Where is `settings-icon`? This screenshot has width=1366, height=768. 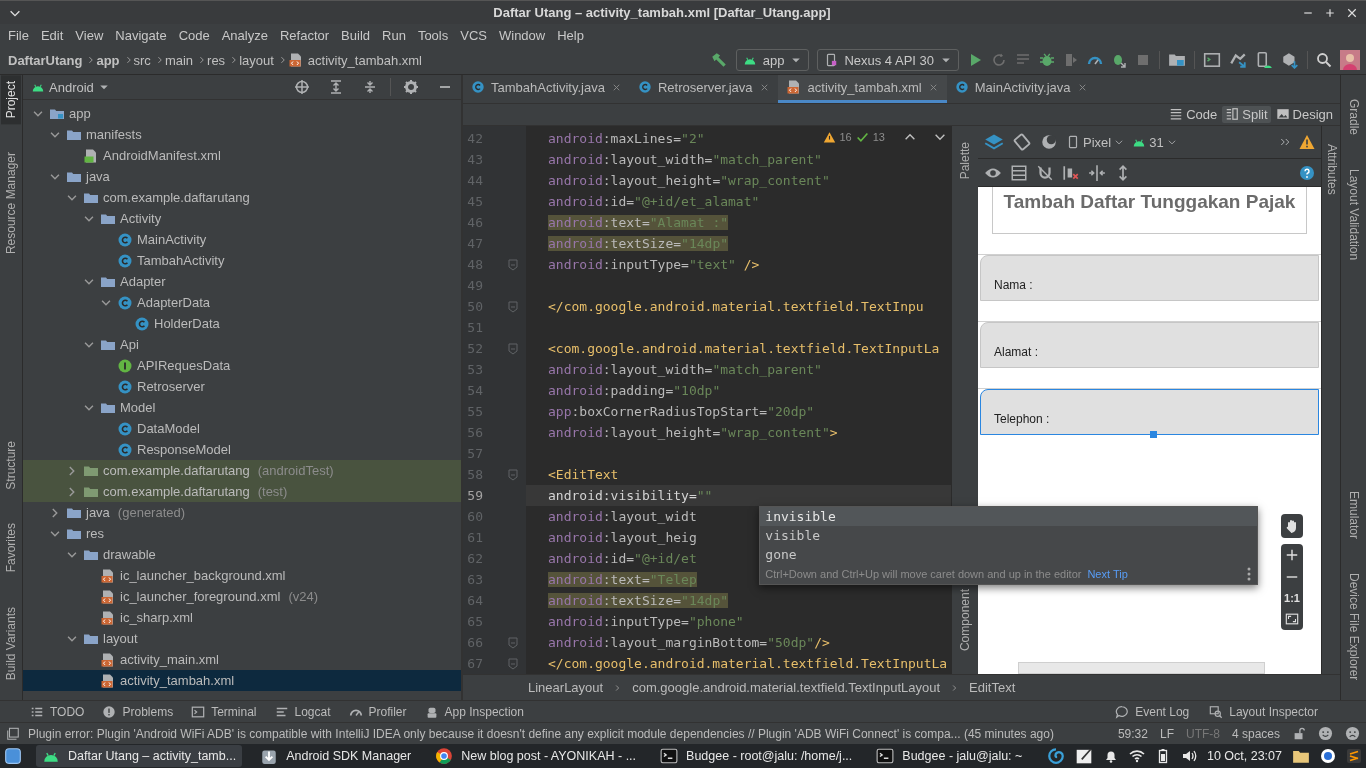
settings-icon is located at coordinates (411, 87).